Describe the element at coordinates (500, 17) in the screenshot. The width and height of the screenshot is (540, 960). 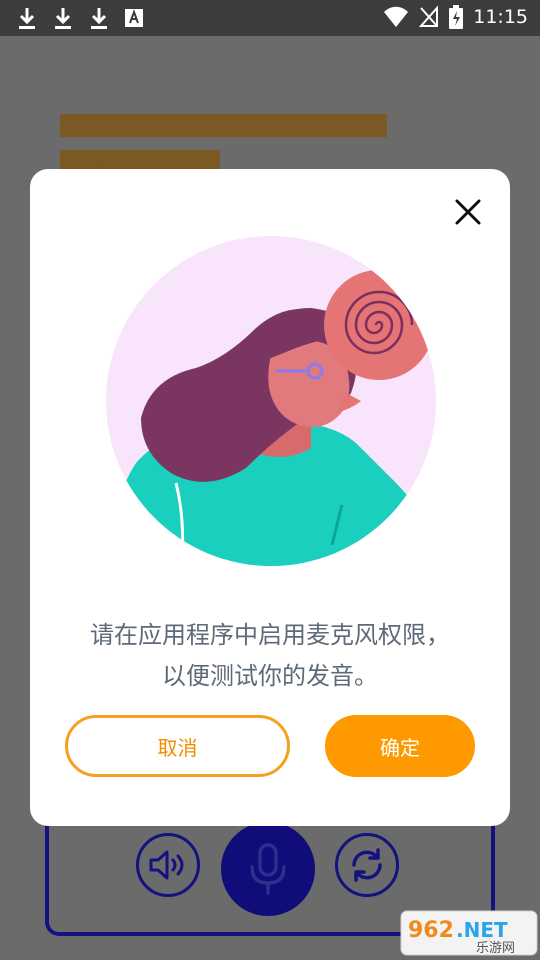
I see `status-time: 11:15` at that location.